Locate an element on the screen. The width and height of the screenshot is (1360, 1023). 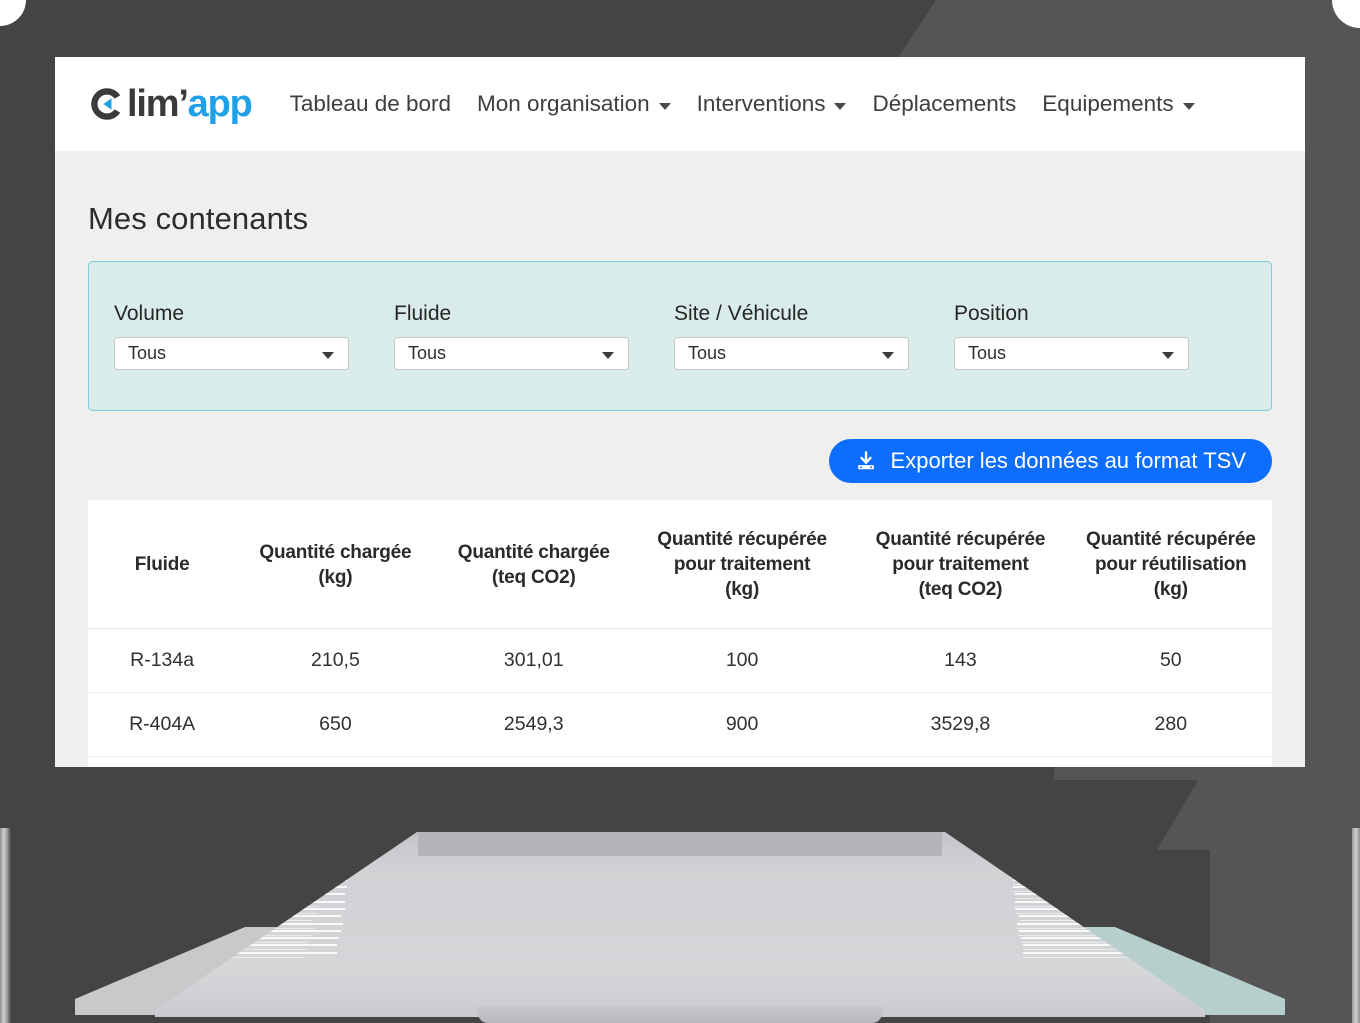
filter-label: Position is located at coordinates (991, 313).